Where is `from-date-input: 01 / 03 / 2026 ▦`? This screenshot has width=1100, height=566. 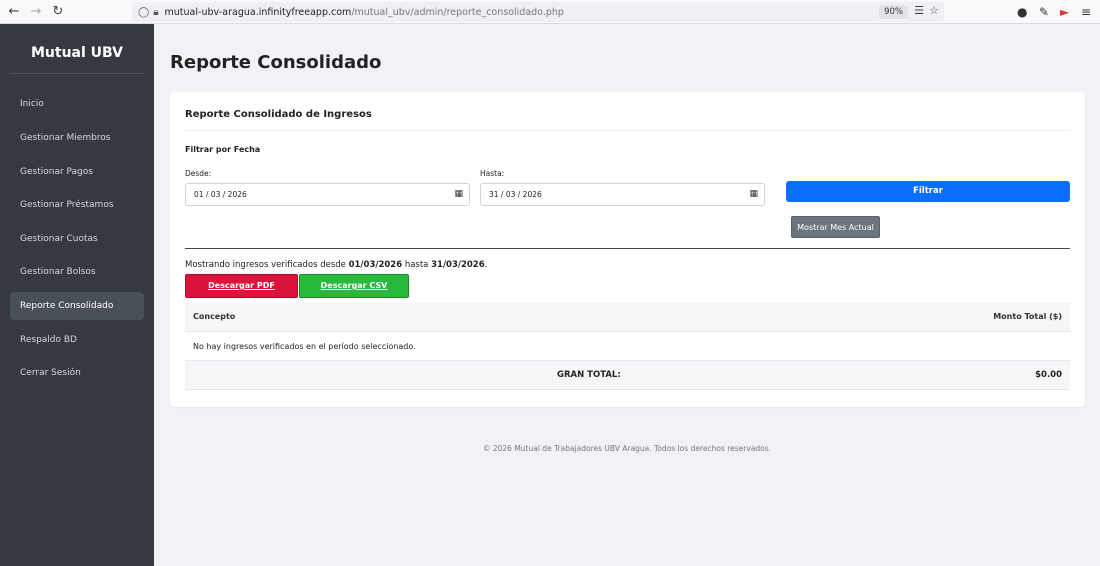
from-date-input: 01 / 03 / 2026 ▦ is located at coordinates (327, 194).